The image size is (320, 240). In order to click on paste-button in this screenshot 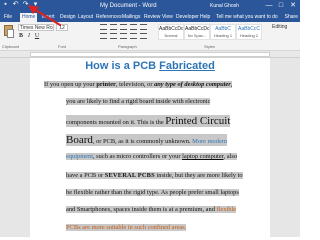, I will do `click(8, 32)`.